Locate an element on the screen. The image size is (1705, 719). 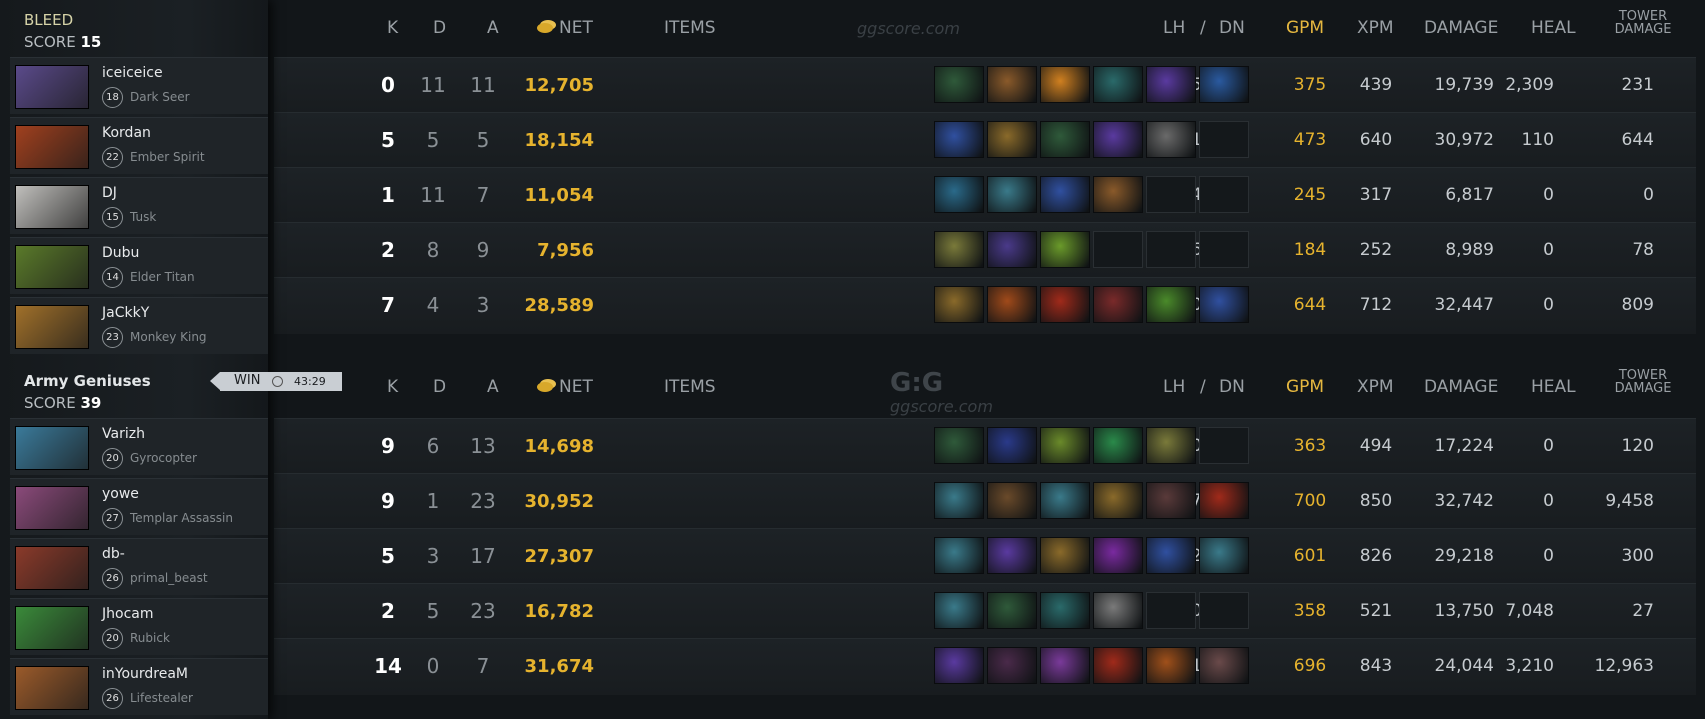
hero-name: Elder Titan is located at coordinates (162, 277).